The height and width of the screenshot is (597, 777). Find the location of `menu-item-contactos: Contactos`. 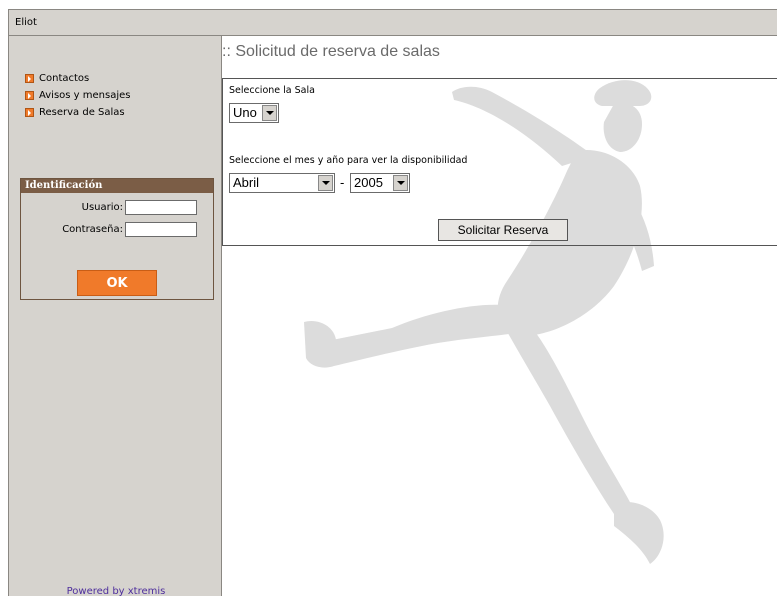

menu-item-contactos: Contactos is located at coordinates (77, 78).